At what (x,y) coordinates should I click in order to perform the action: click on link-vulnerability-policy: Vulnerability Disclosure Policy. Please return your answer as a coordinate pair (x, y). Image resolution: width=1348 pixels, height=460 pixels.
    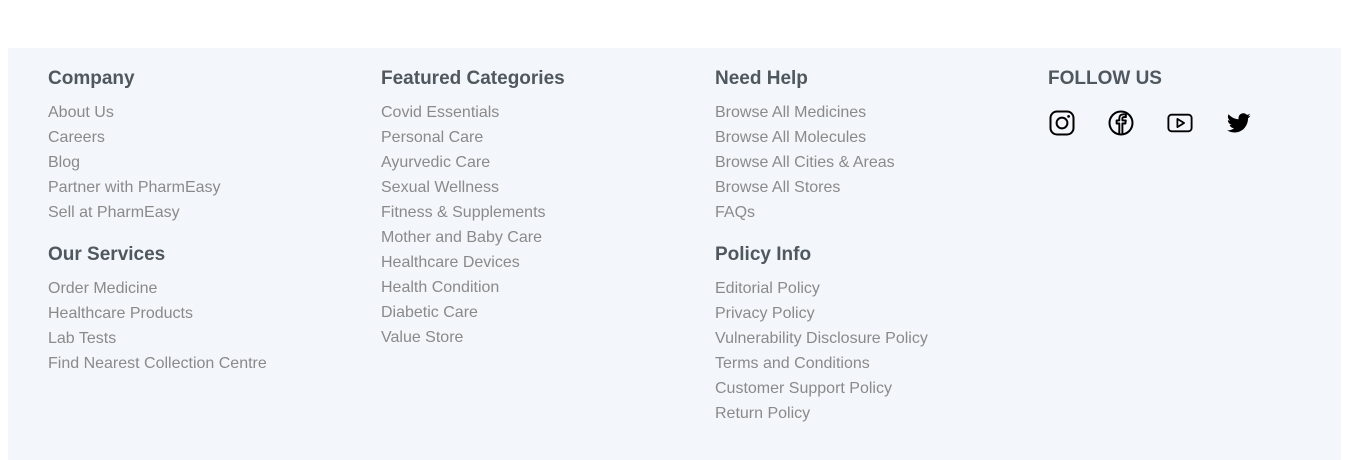
    Looking at the image, I should click on (821, 338).